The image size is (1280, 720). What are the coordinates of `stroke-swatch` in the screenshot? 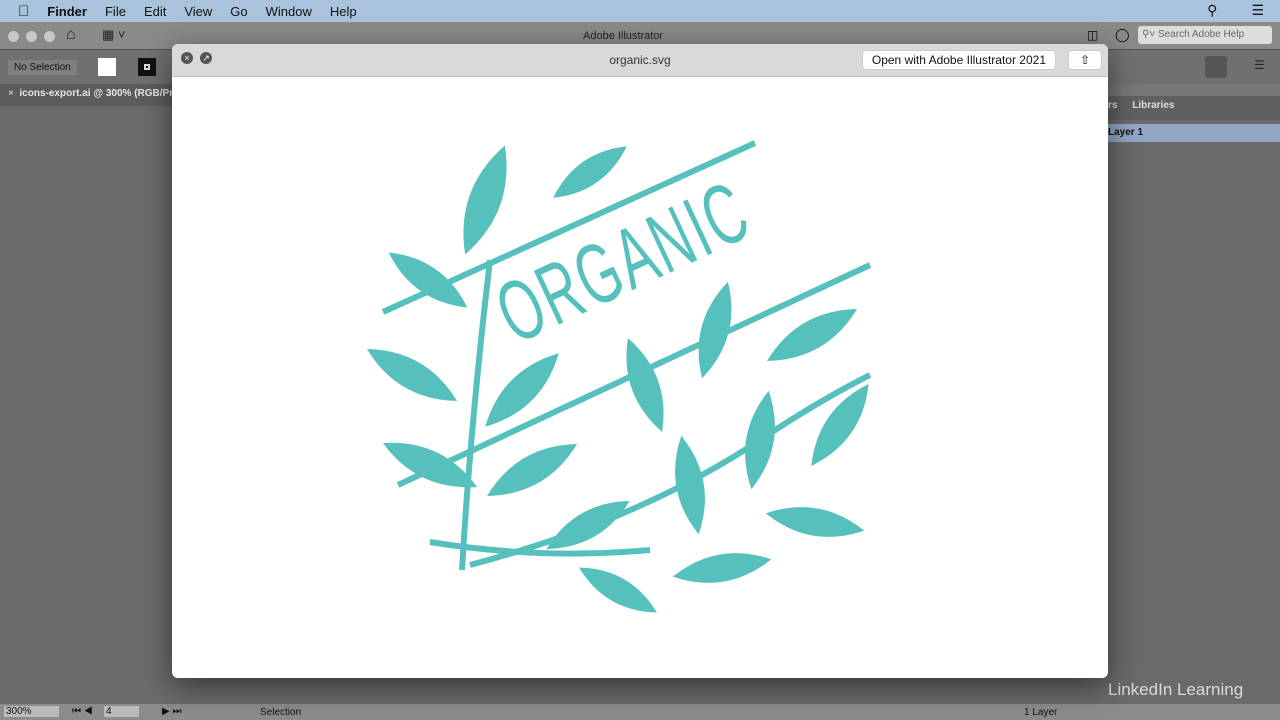 It's located at (147, 67).